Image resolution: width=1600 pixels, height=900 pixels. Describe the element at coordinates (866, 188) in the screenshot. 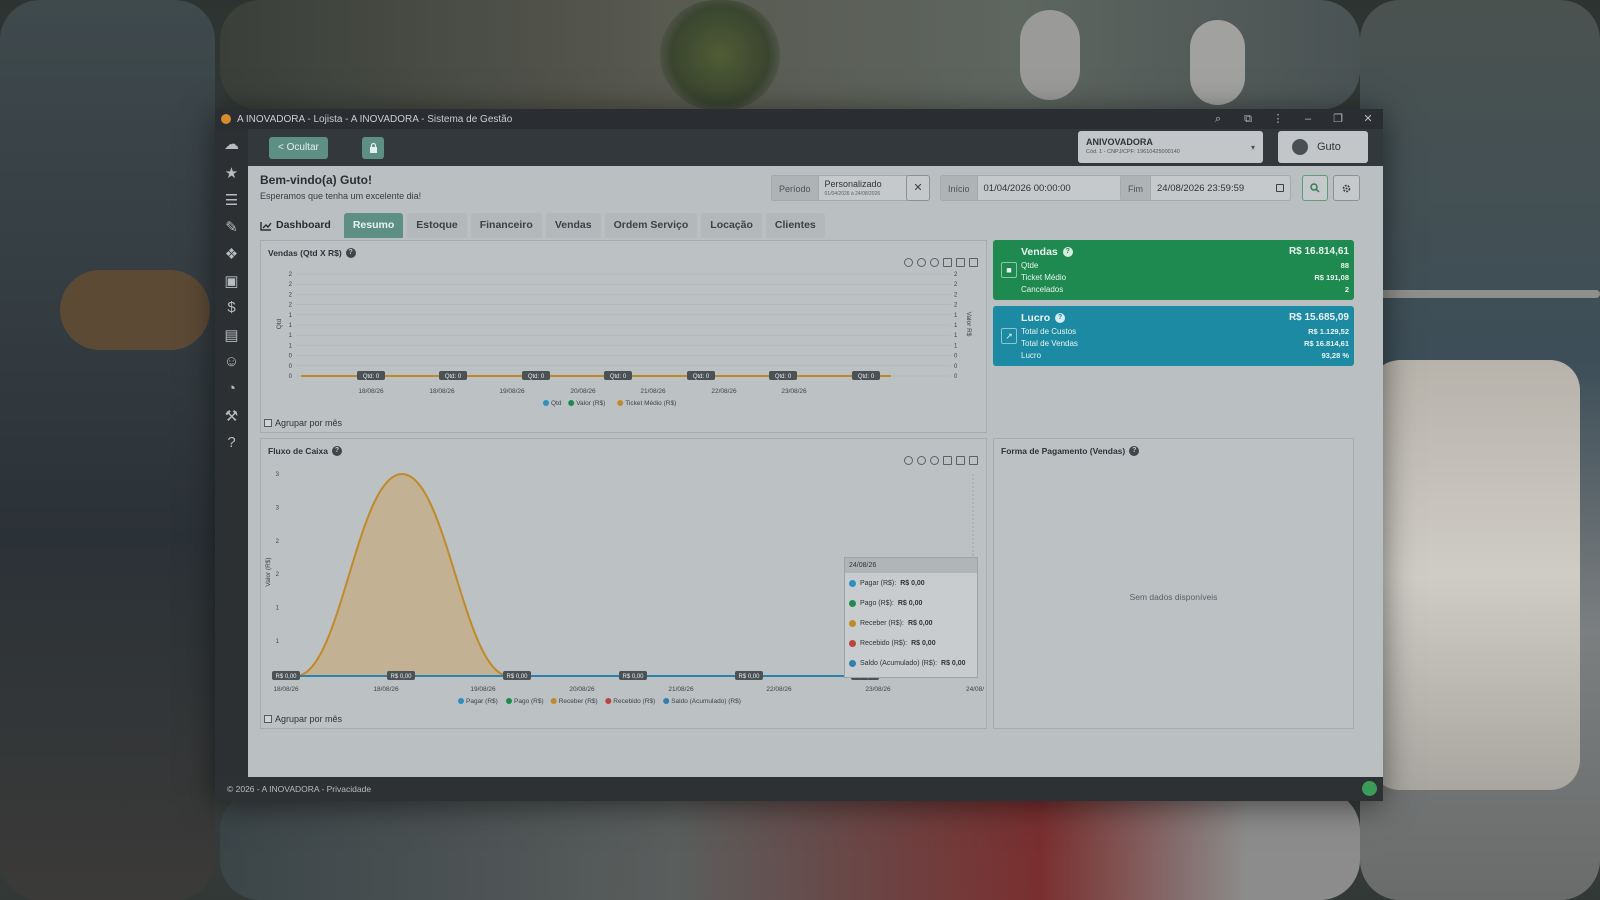

I see `period-select: Personalizado 01/04/2026 à 24/08/2026 ↕` at that location.